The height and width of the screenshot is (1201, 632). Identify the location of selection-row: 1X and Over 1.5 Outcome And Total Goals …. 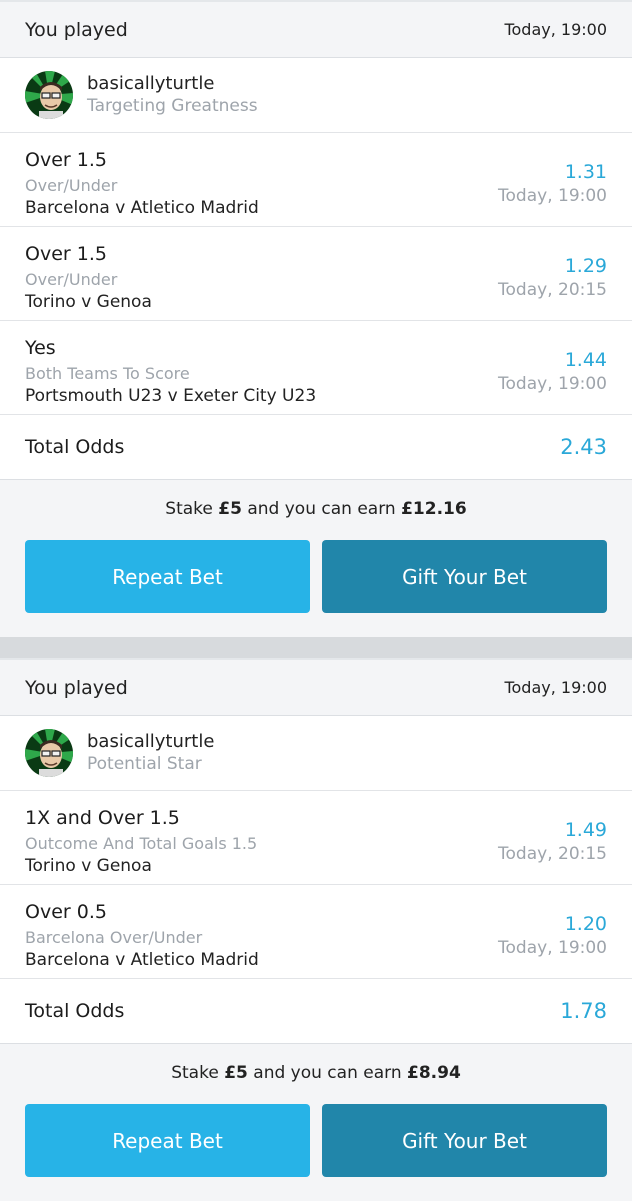
(316, 838).